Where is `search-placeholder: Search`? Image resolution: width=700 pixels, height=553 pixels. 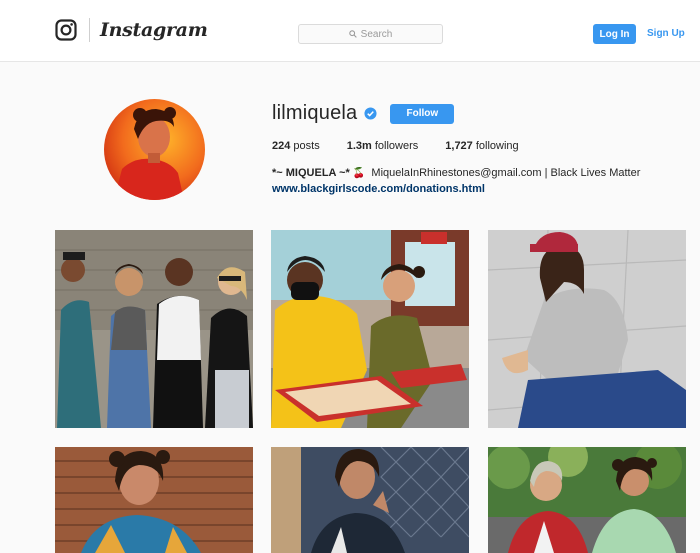
search-placeholder: Search is located at coordinates (376, 34).